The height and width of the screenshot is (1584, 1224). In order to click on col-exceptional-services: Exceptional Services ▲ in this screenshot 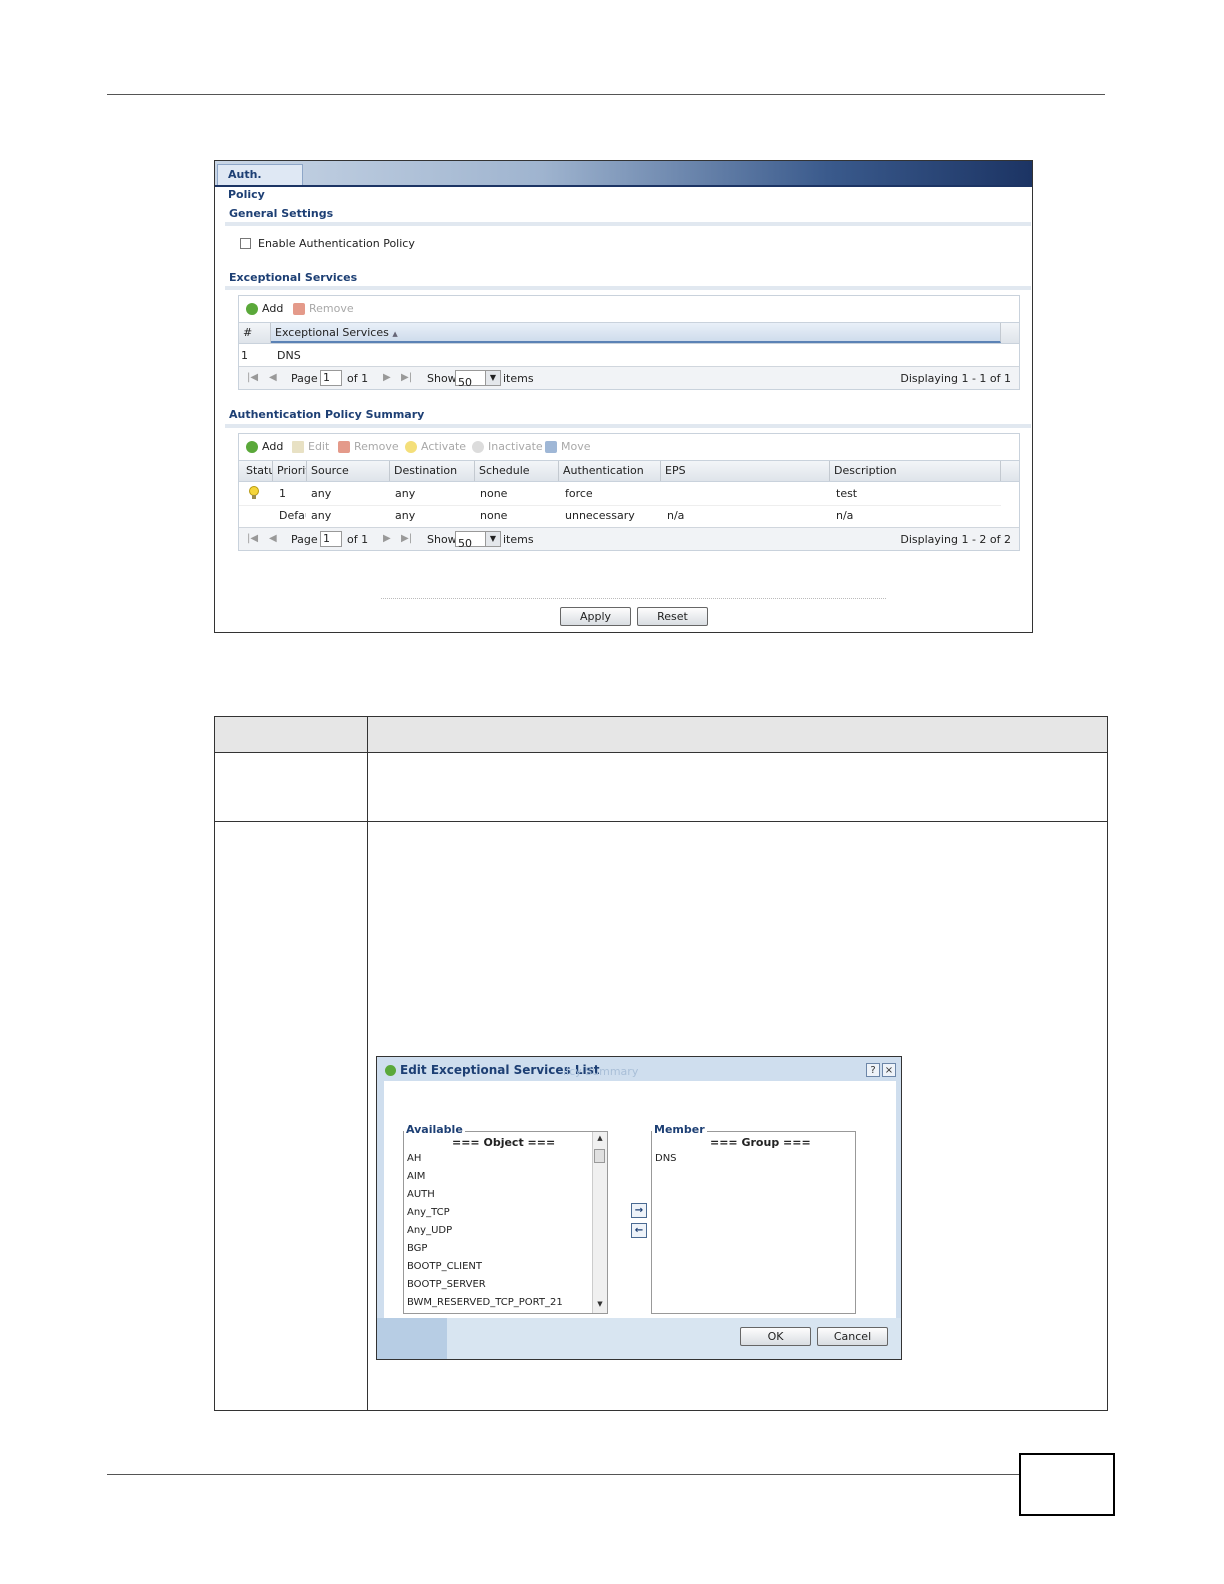, I will do `click(636, 333)`.